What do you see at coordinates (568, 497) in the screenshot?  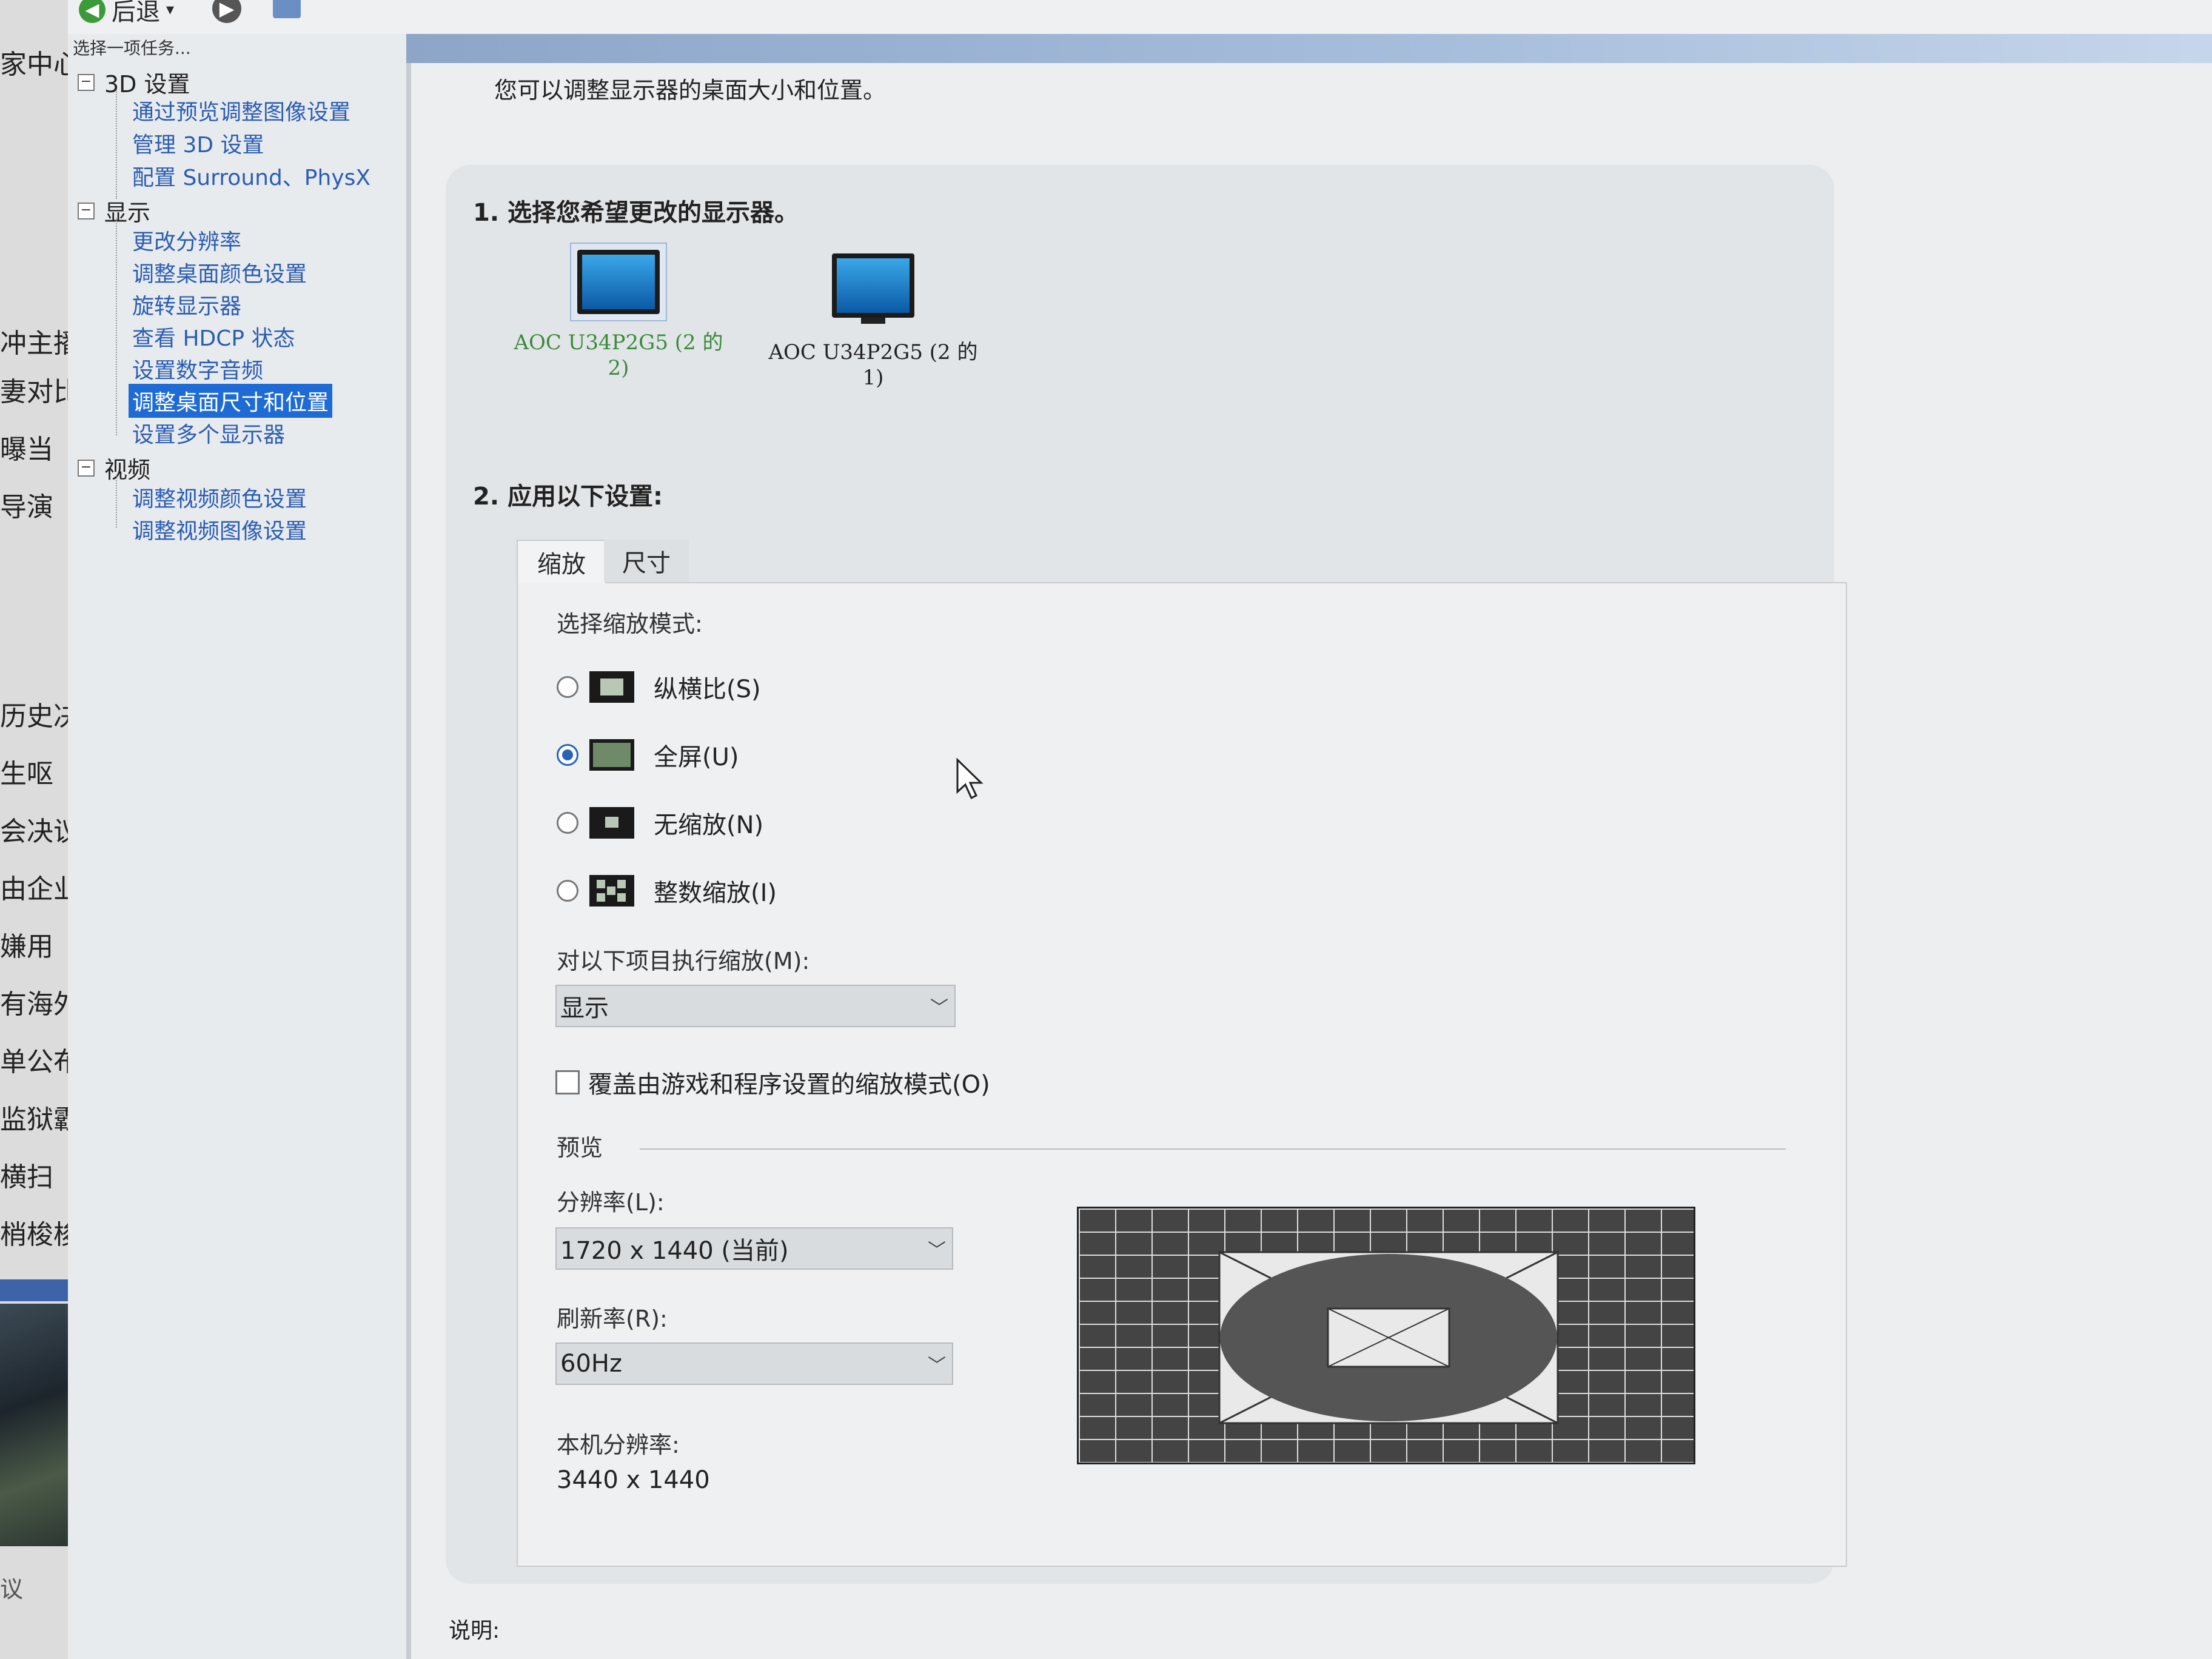 I see `step2-heading: 2. 应用以下设置:` at bounding box center [568, 497].